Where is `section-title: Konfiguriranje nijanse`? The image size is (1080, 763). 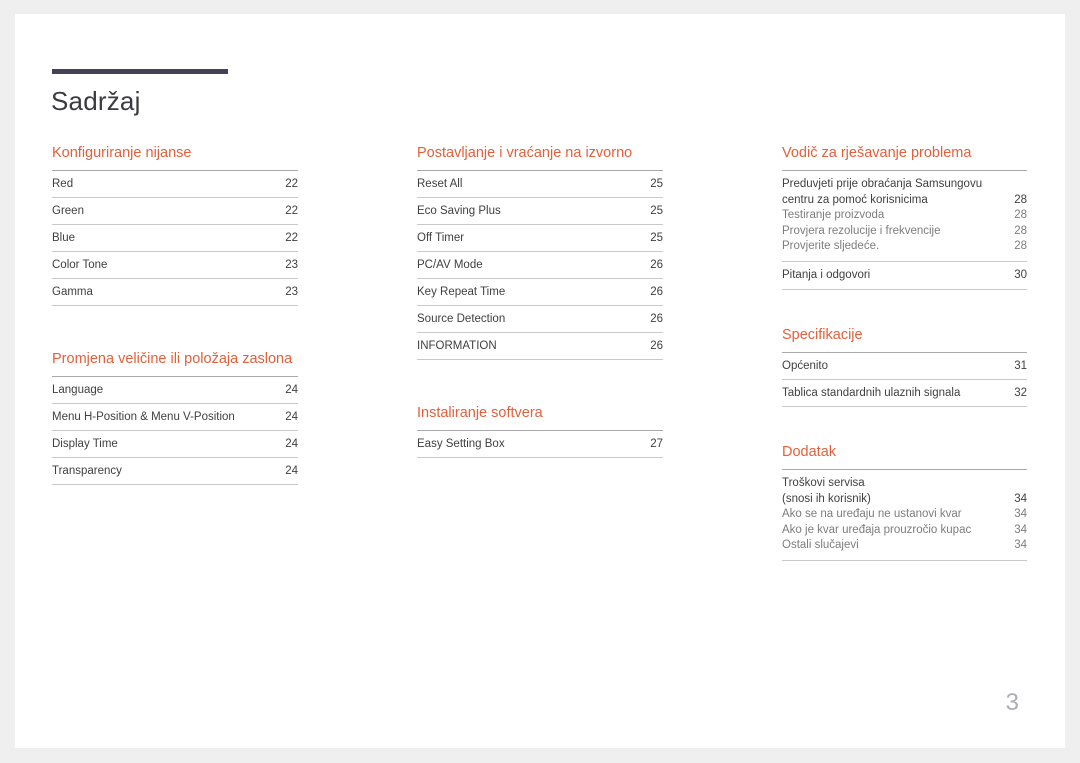
section-title: Konfiguriranje nijanse is located at coordinates (122, 153).